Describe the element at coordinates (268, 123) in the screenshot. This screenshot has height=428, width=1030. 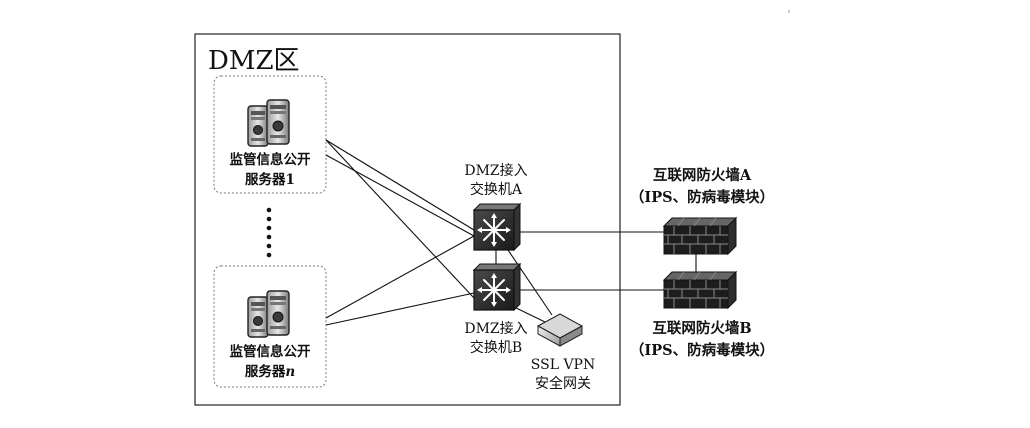
I see `server1-icon` at that location.